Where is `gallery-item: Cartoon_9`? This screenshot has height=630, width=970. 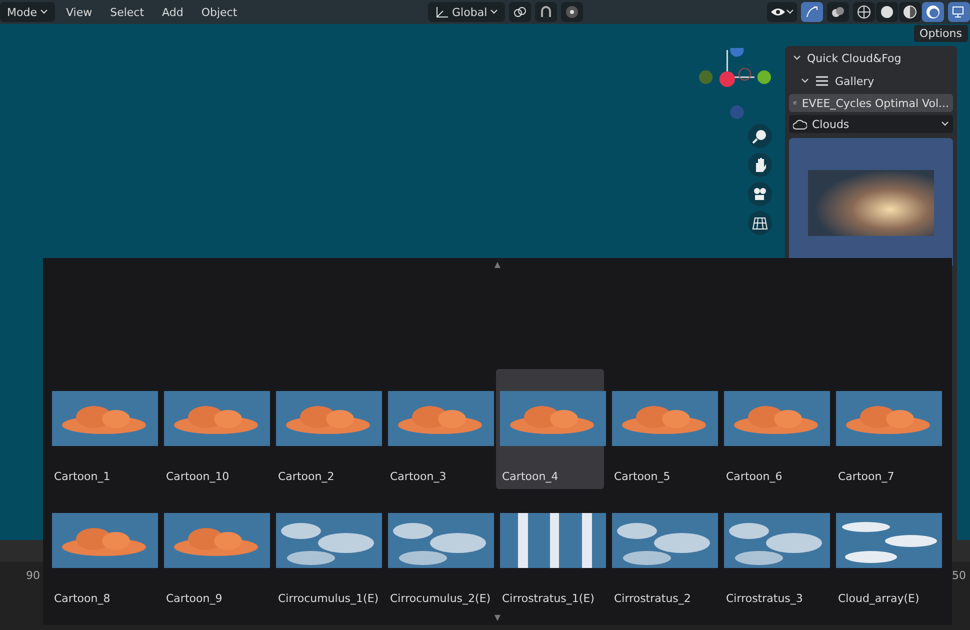
gallery-item: Cartoon_9 is located at coordinates (214, 551).